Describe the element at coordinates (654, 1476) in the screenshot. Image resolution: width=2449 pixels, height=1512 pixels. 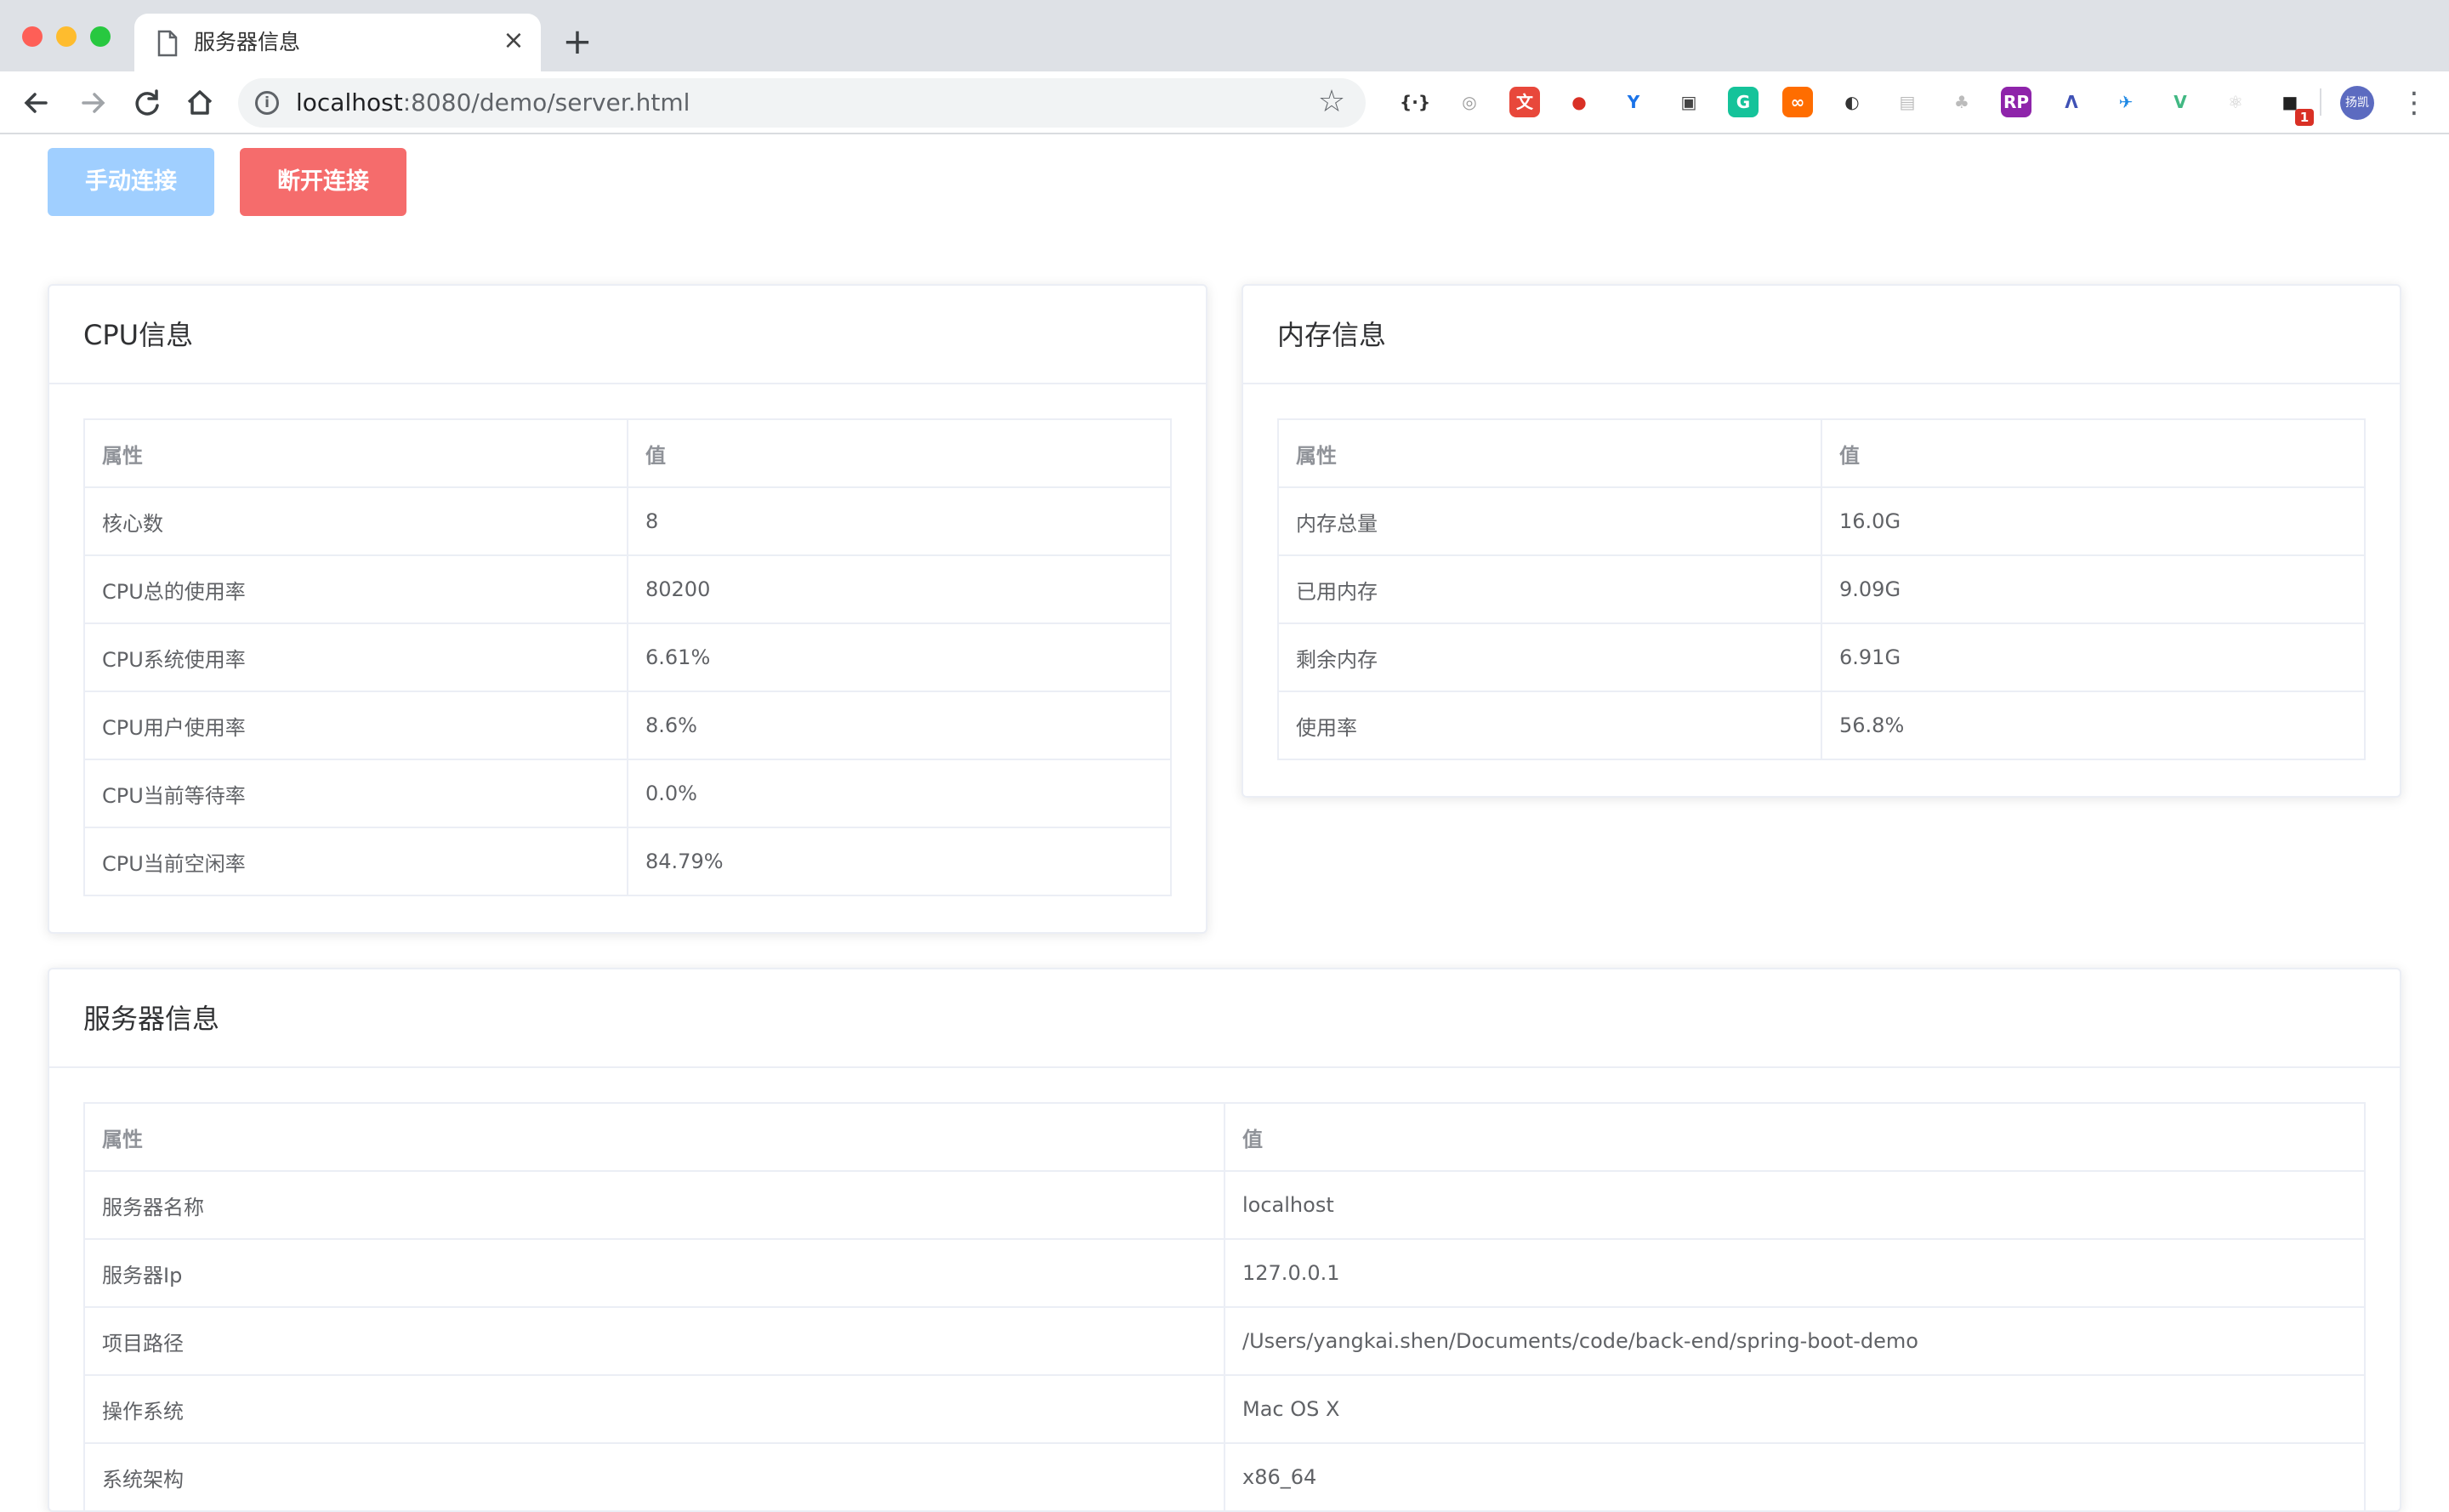
I see `property-cell: 系统架构` at that location.